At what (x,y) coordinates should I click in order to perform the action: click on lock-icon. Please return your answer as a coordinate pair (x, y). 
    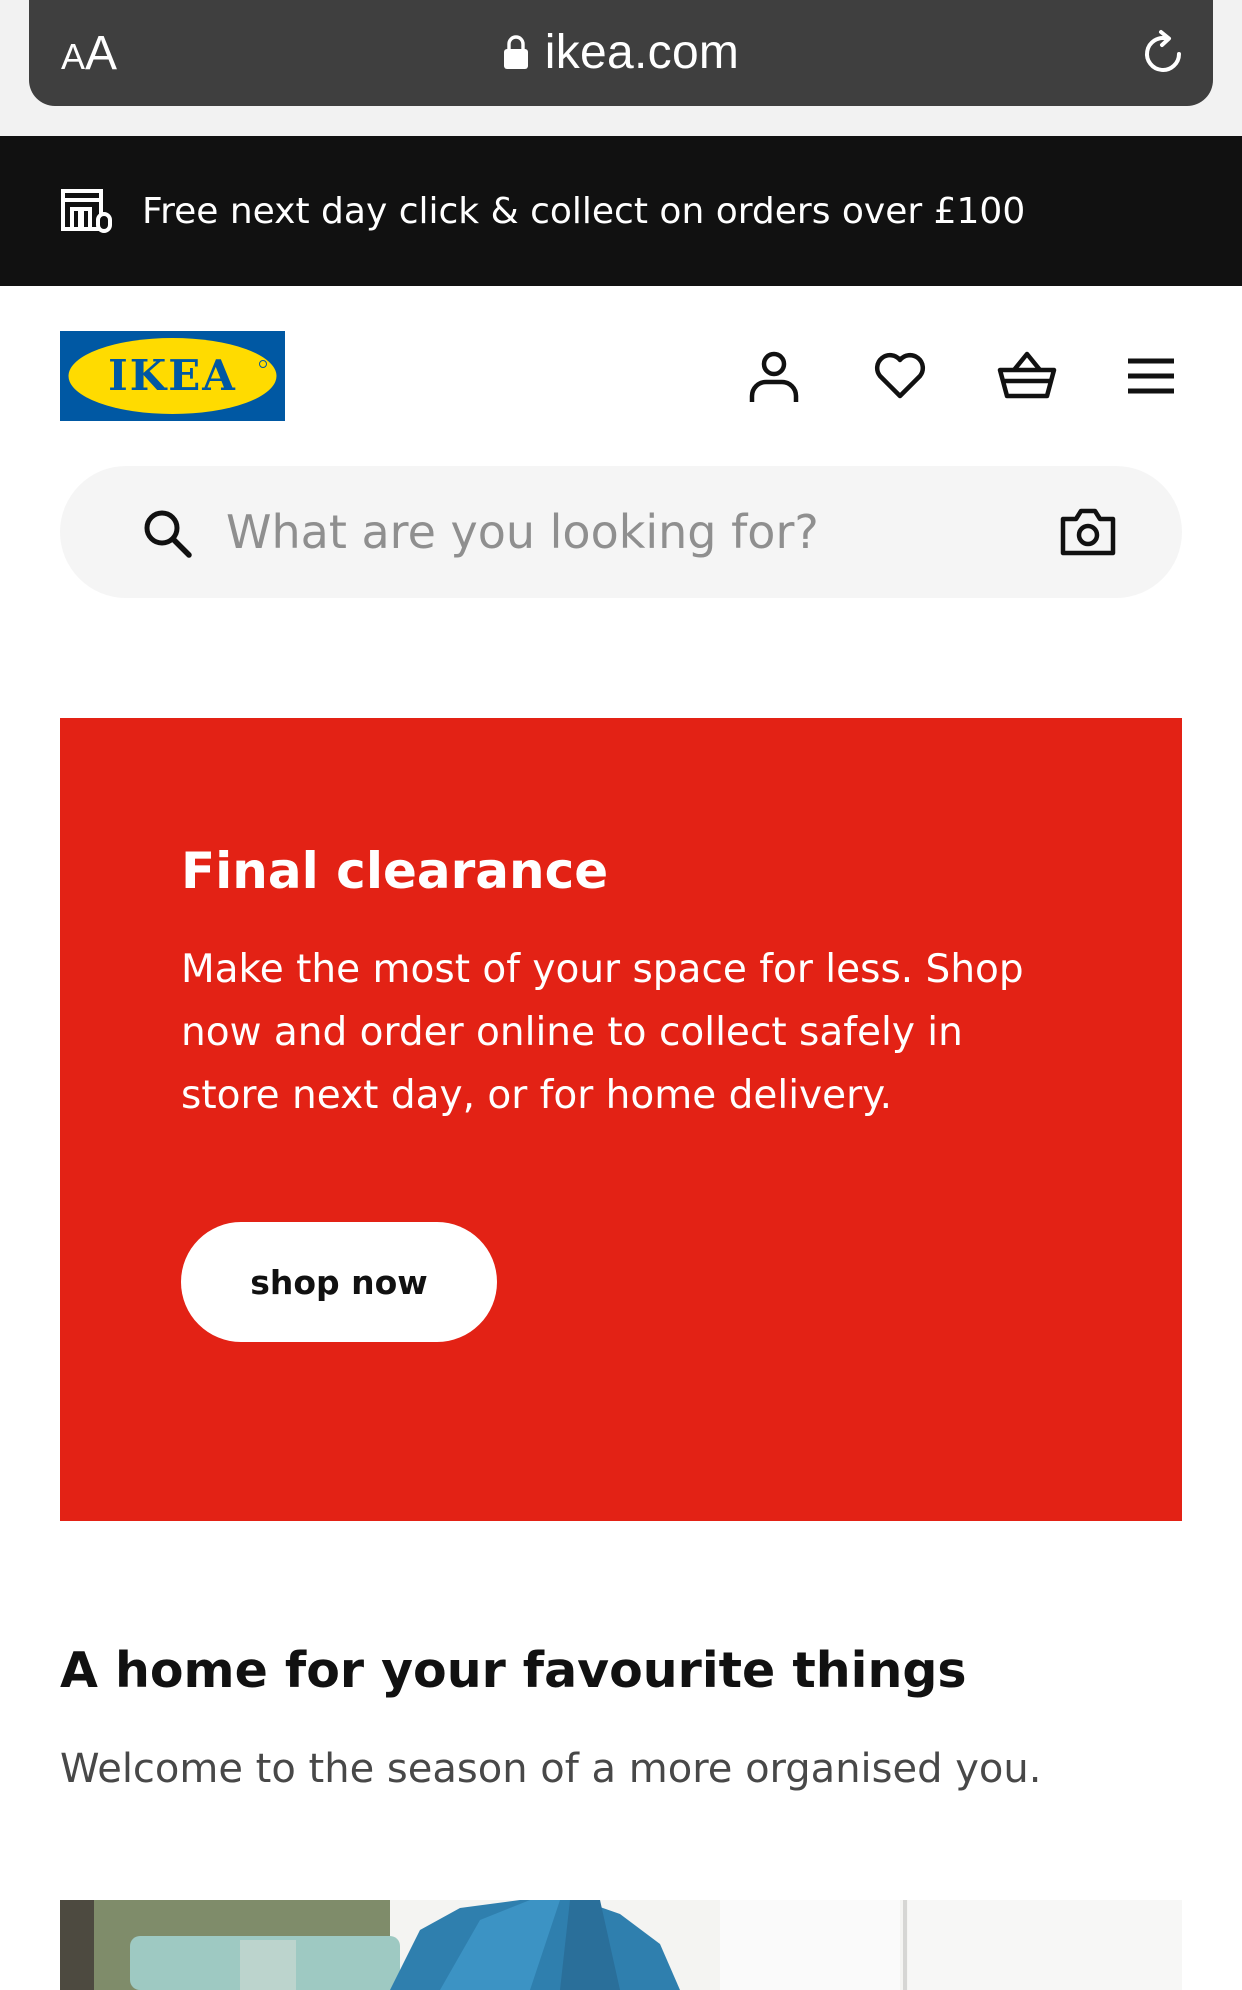
    Looking at the image, I should click on (515, 52).